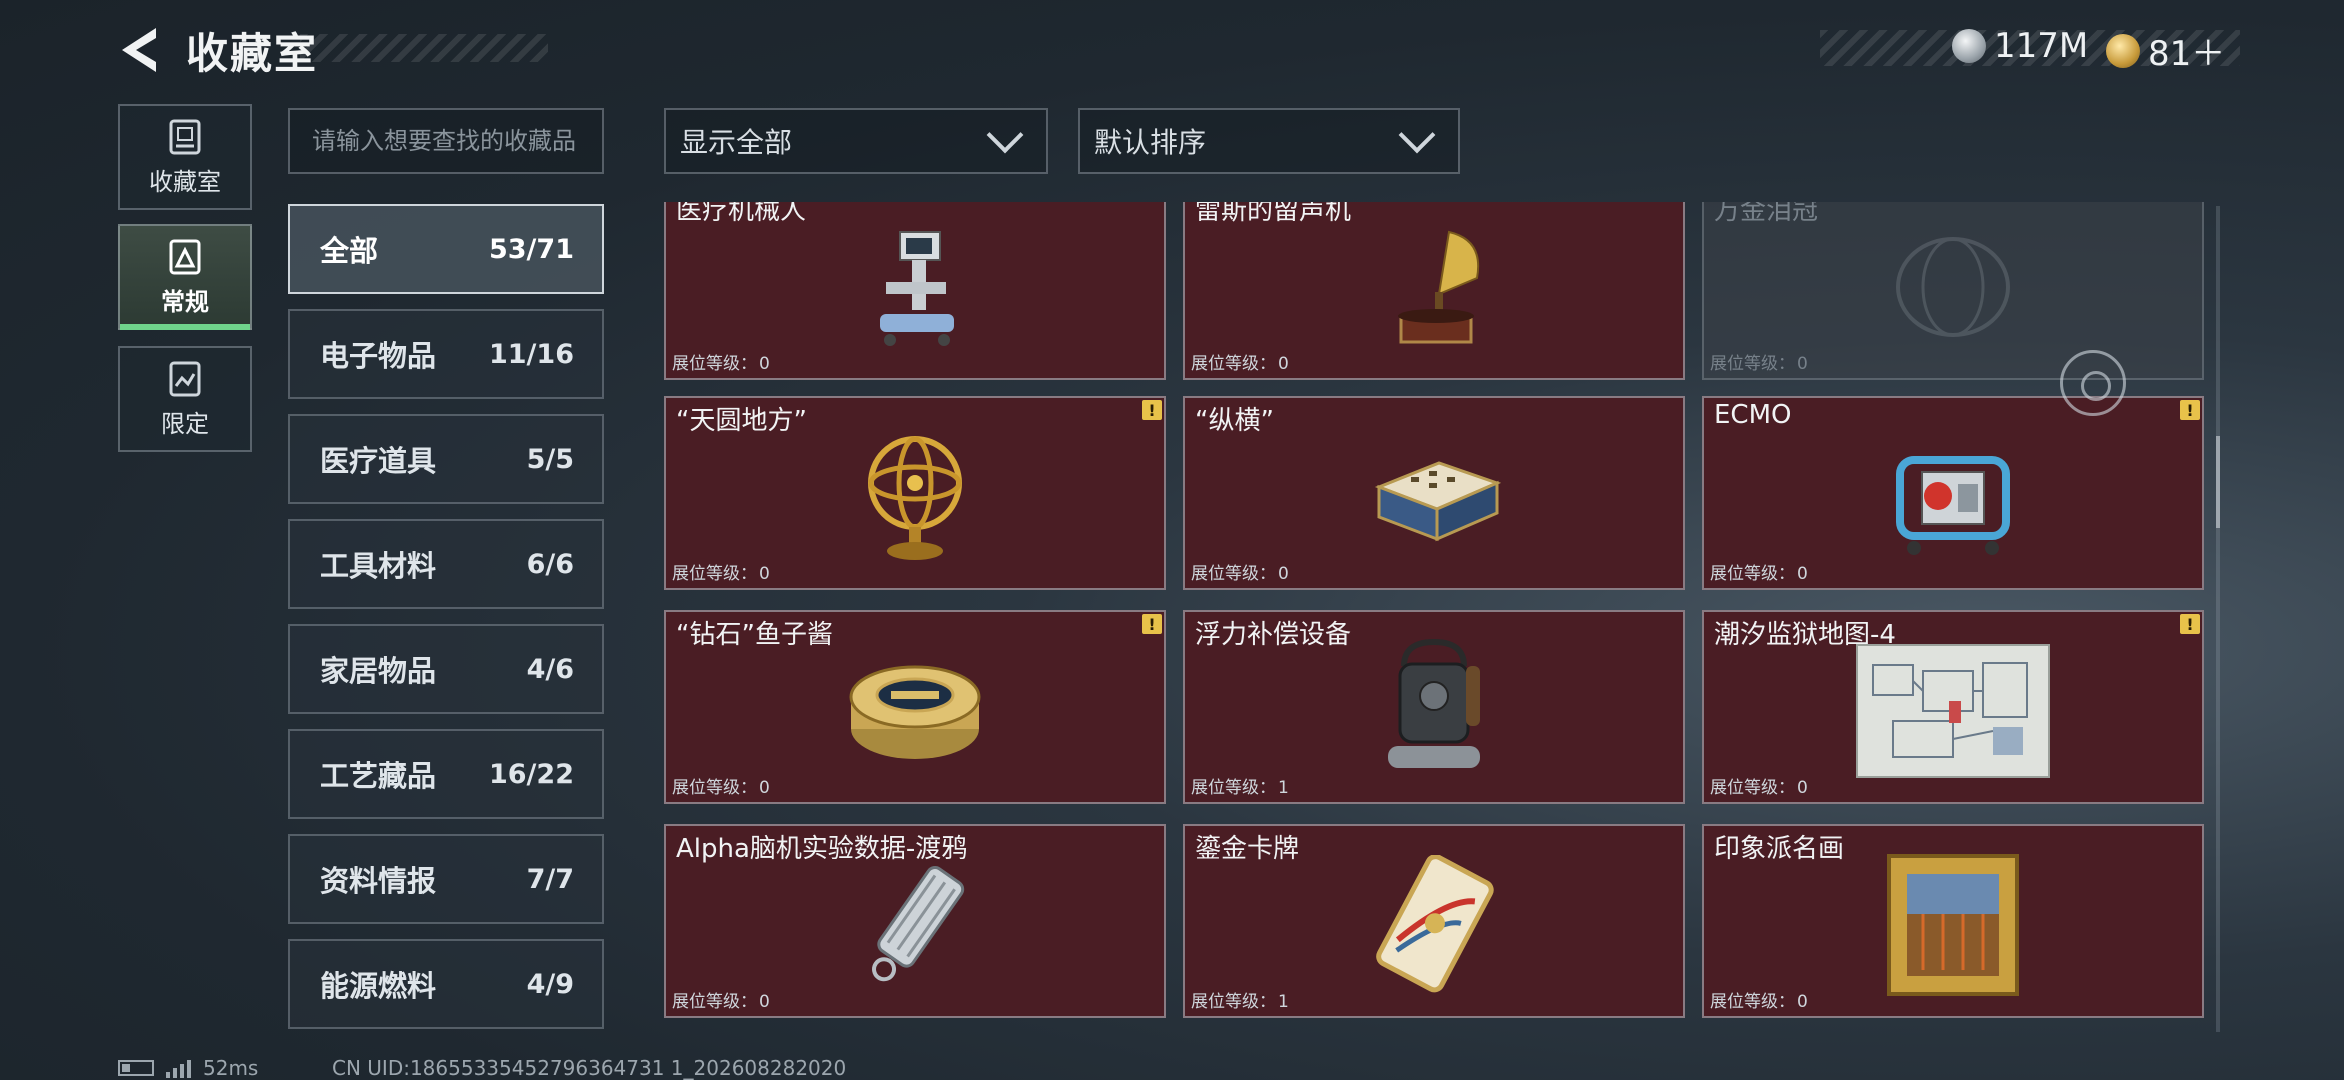  I want to click on gilded-card-icon, so click(1435, 923).